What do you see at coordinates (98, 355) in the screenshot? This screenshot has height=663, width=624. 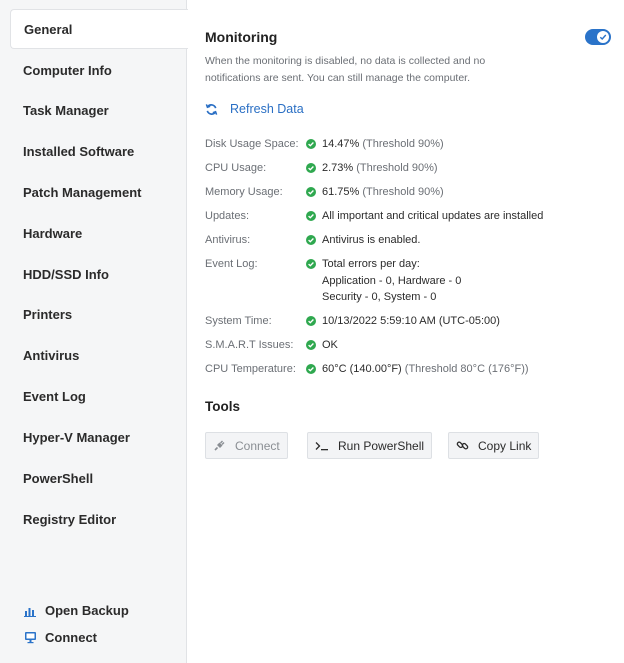 I see `sidebar-item-antivirus: Antivirus` at bounding box center [98, 355].